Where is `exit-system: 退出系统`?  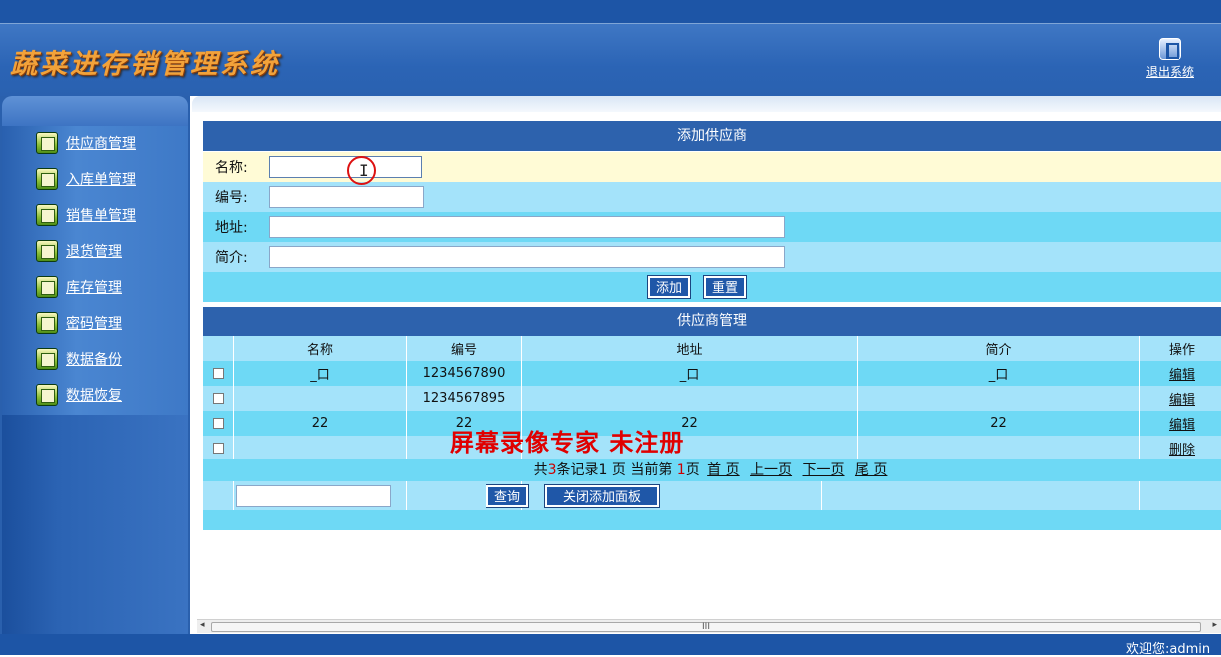
exit-system: 退出系统 is located at coordinates (1170, 59).